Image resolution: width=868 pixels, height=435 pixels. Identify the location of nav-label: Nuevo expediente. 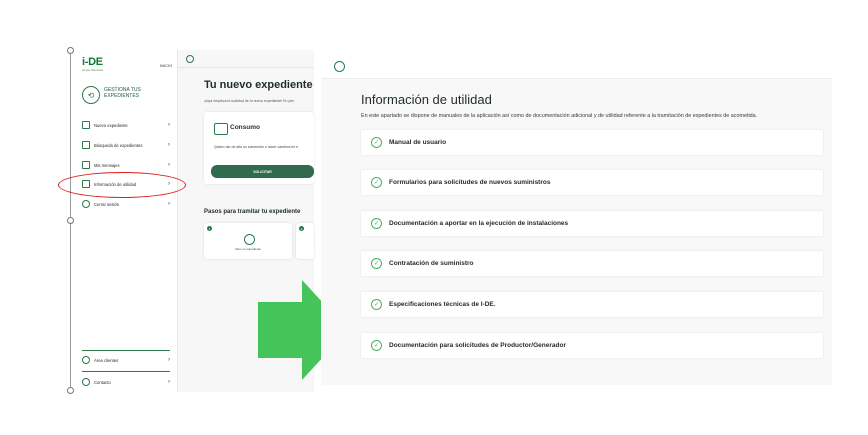
(111, 125).